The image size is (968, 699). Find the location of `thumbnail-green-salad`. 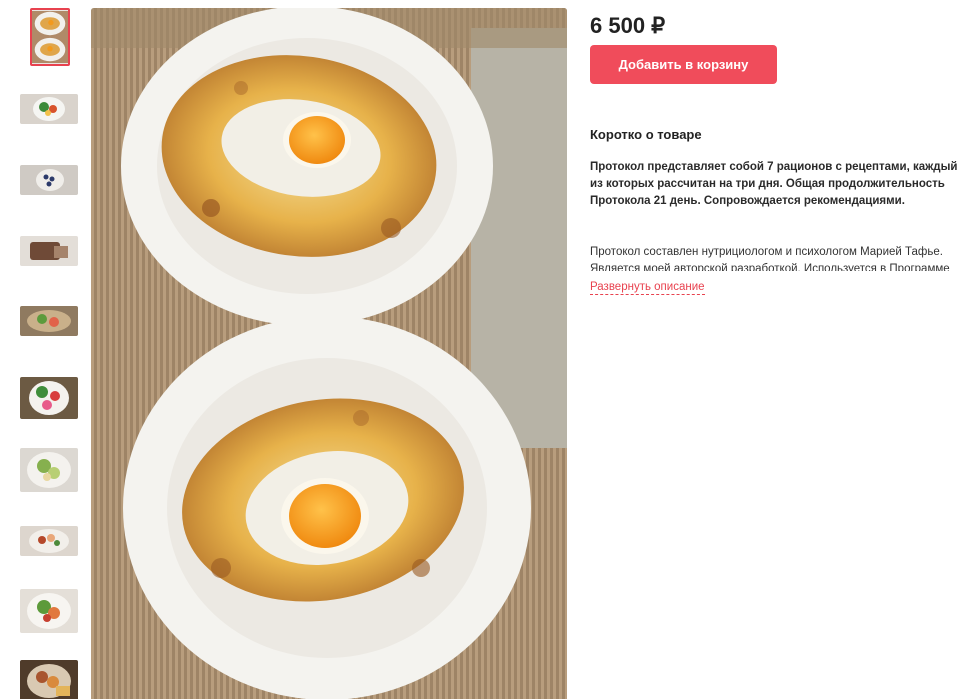

thumbnail-green-salad is located at coordinates (49, 470).